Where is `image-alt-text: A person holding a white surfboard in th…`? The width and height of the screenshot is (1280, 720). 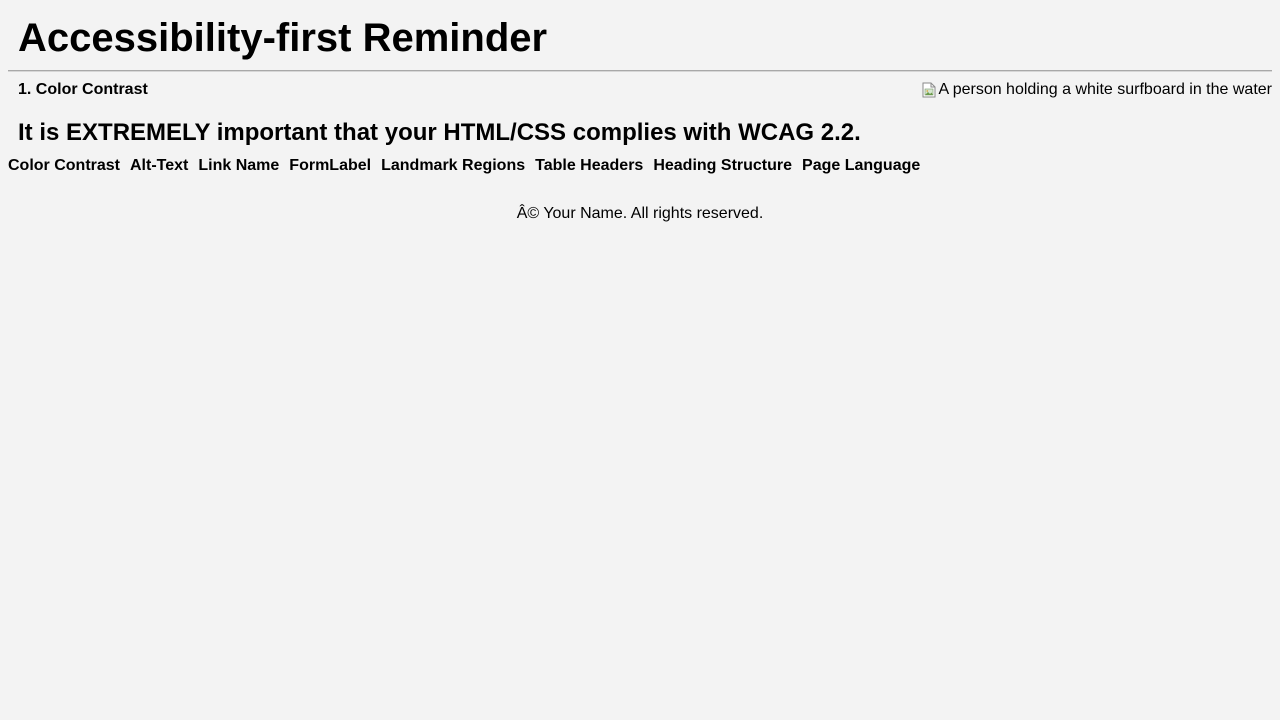
image-alt-text: A person holding a white surfboard in th… is located at coordinates (1105, 89).